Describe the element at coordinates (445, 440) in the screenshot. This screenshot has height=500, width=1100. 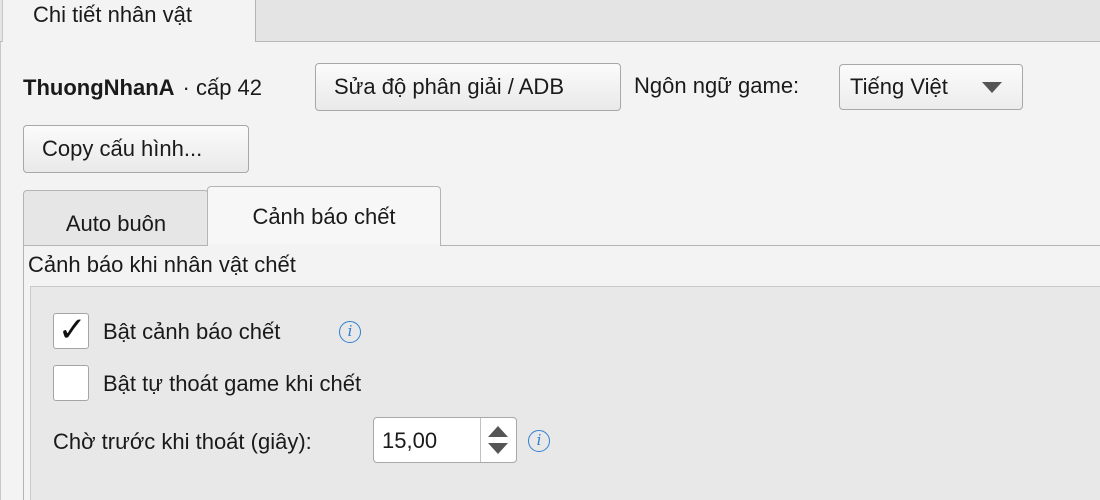
I see `wait-before-exit-spinner: 15,00` at that location.